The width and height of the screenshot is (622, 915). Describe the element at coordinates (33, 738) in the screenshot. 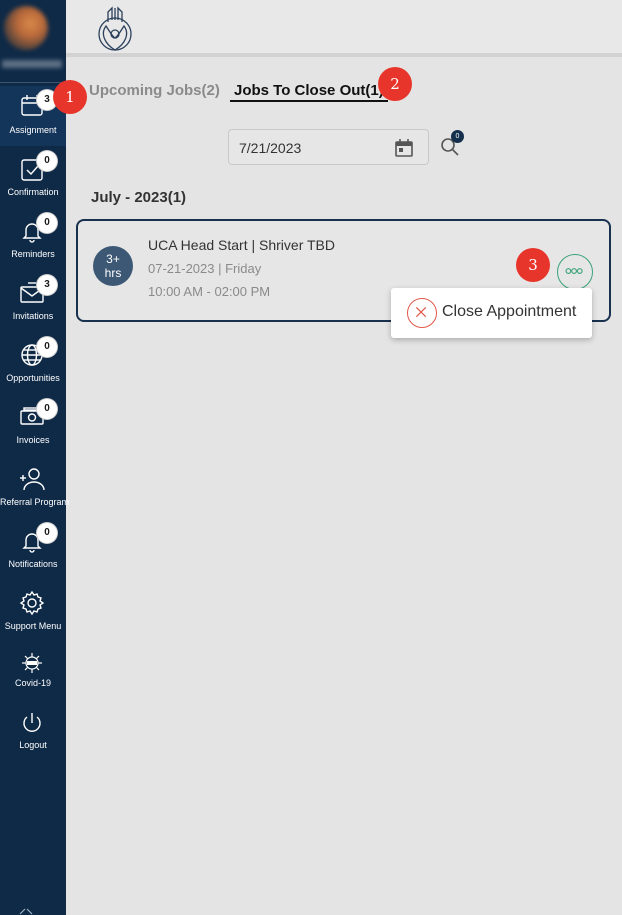

I see `sidebar-item-logout: Logout` at that location.